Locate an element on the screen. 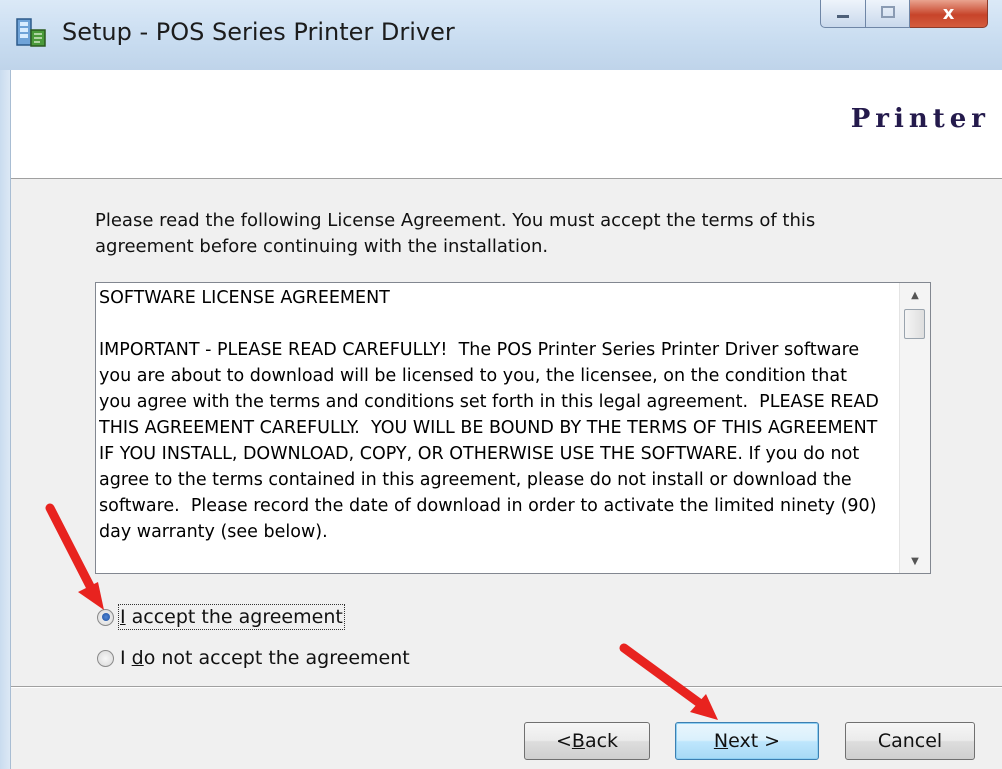  next-button: Next > is located at coordinates (747, 741).